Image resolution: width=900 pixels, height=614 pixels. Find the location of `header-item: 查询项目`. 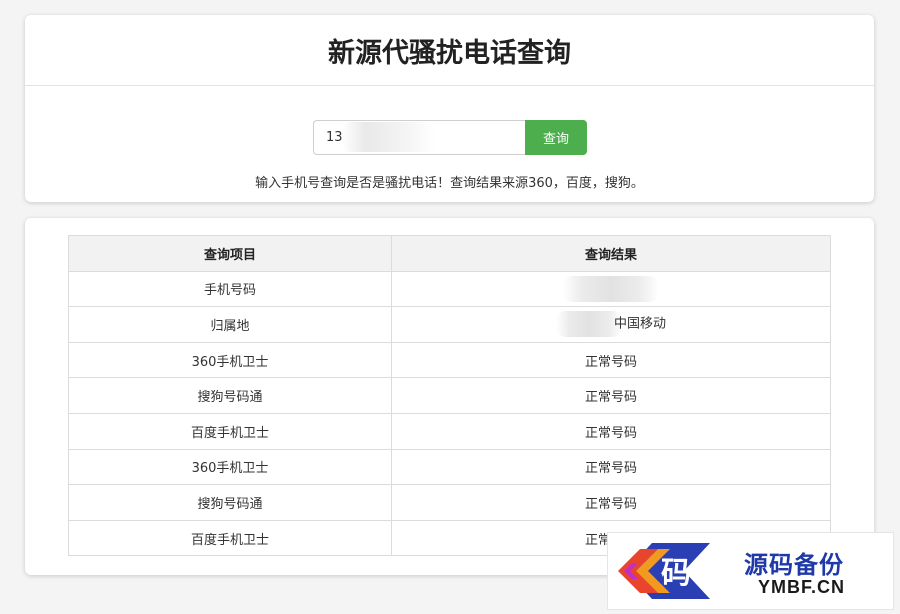

header-item: 查询项目 is located at coordinates (230, 253).